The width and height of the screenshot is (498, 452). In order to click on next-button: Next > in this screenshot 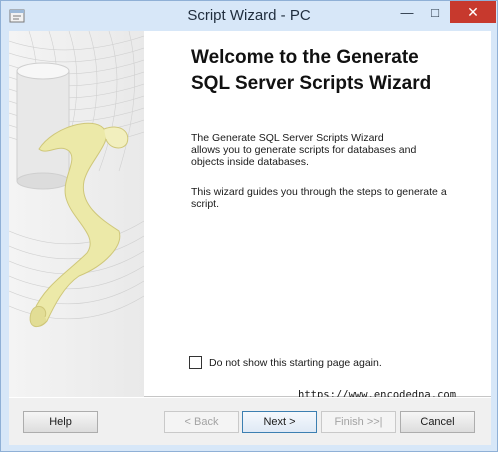, I will do `click(279, 422)`.